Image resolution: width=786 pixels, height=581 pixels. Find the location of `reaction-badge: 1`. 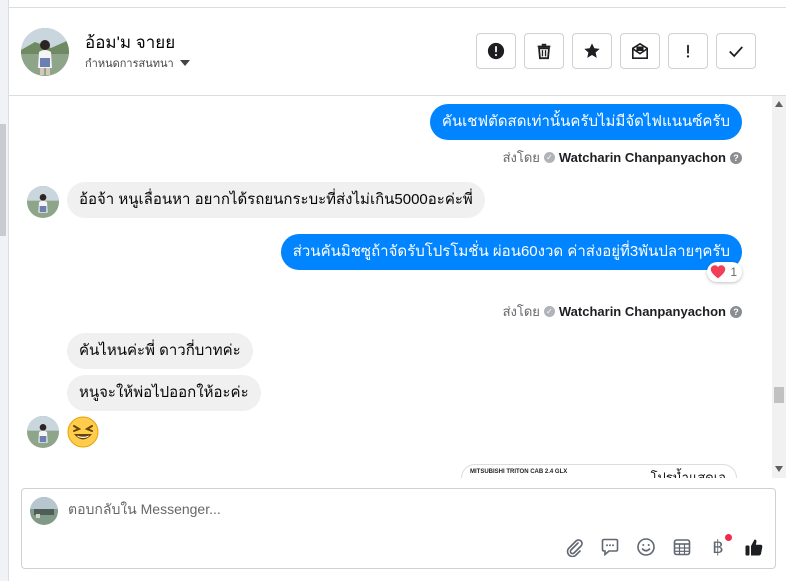

reaction-badge: 1 is located at coordinates (724, 272).